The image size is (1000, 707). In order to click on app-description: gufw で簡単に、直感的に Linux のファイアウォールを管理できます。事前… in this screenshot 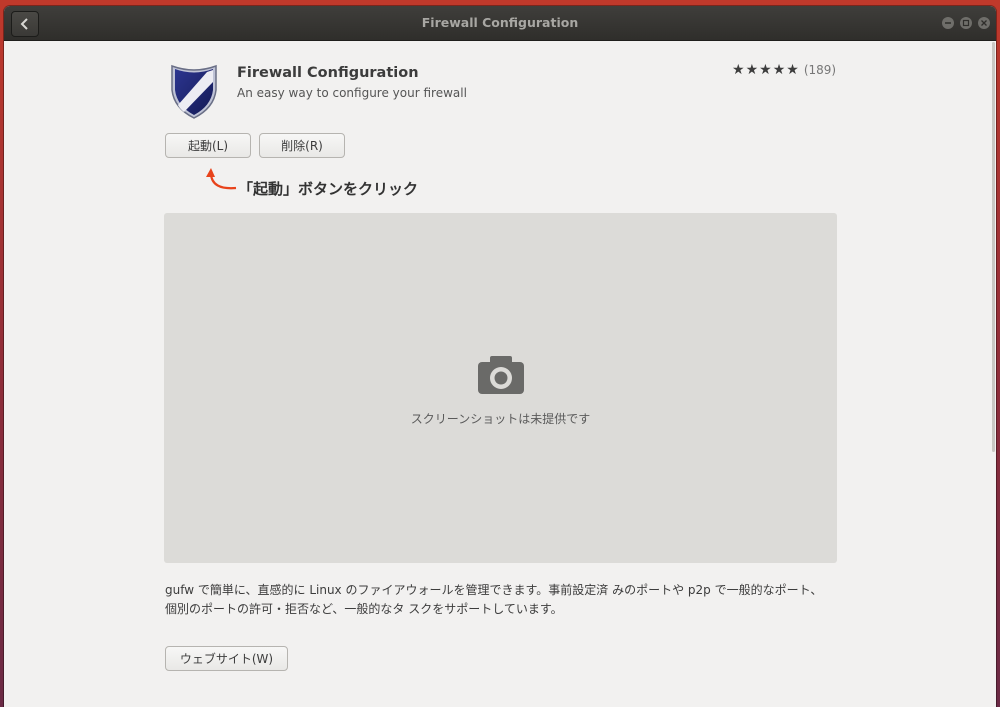, I will do `click(505, 600)`.